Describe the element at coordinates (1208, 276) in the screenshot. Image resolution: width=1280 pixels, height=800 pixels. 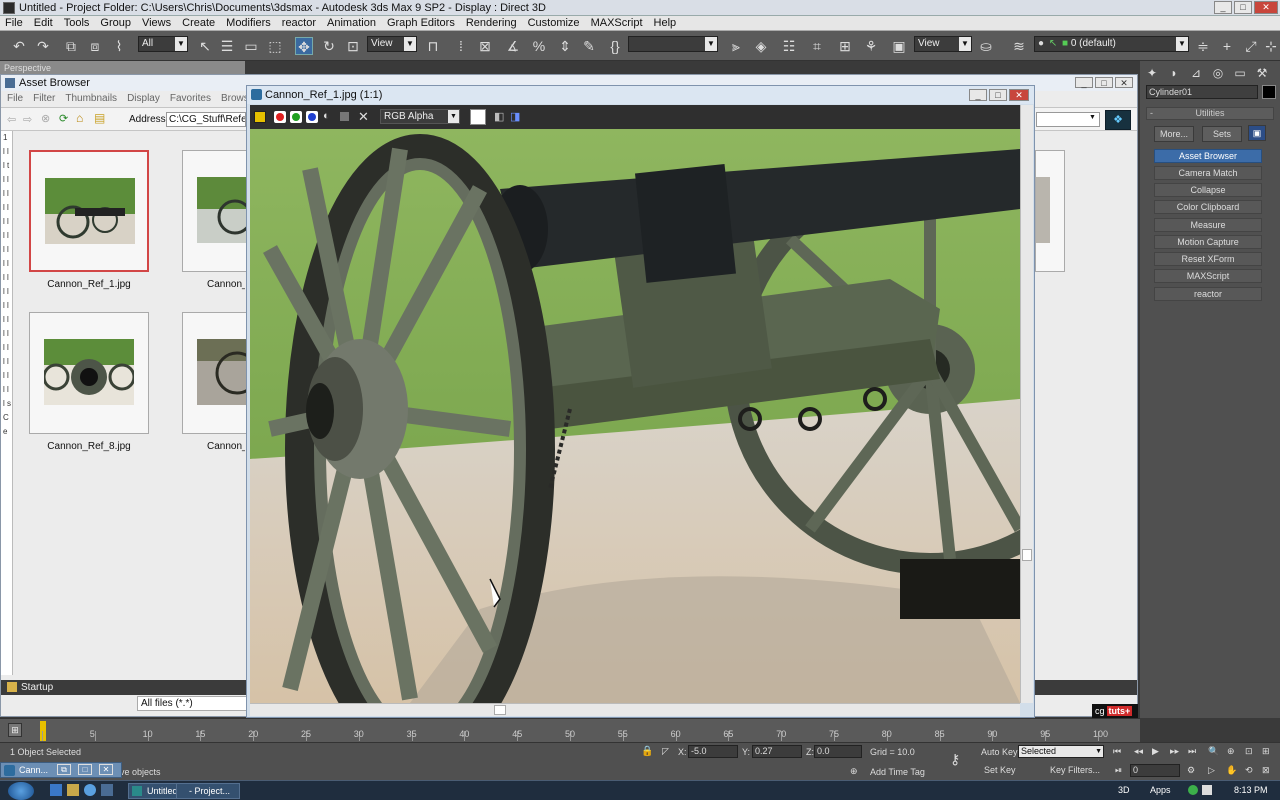
I see `maxscript-button: MAXScript` at that location.